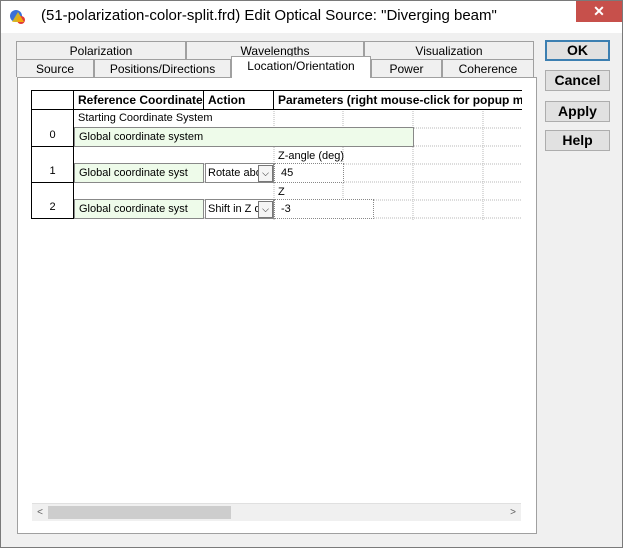  I want to click on row-number-0: 0, so click(52, 128).